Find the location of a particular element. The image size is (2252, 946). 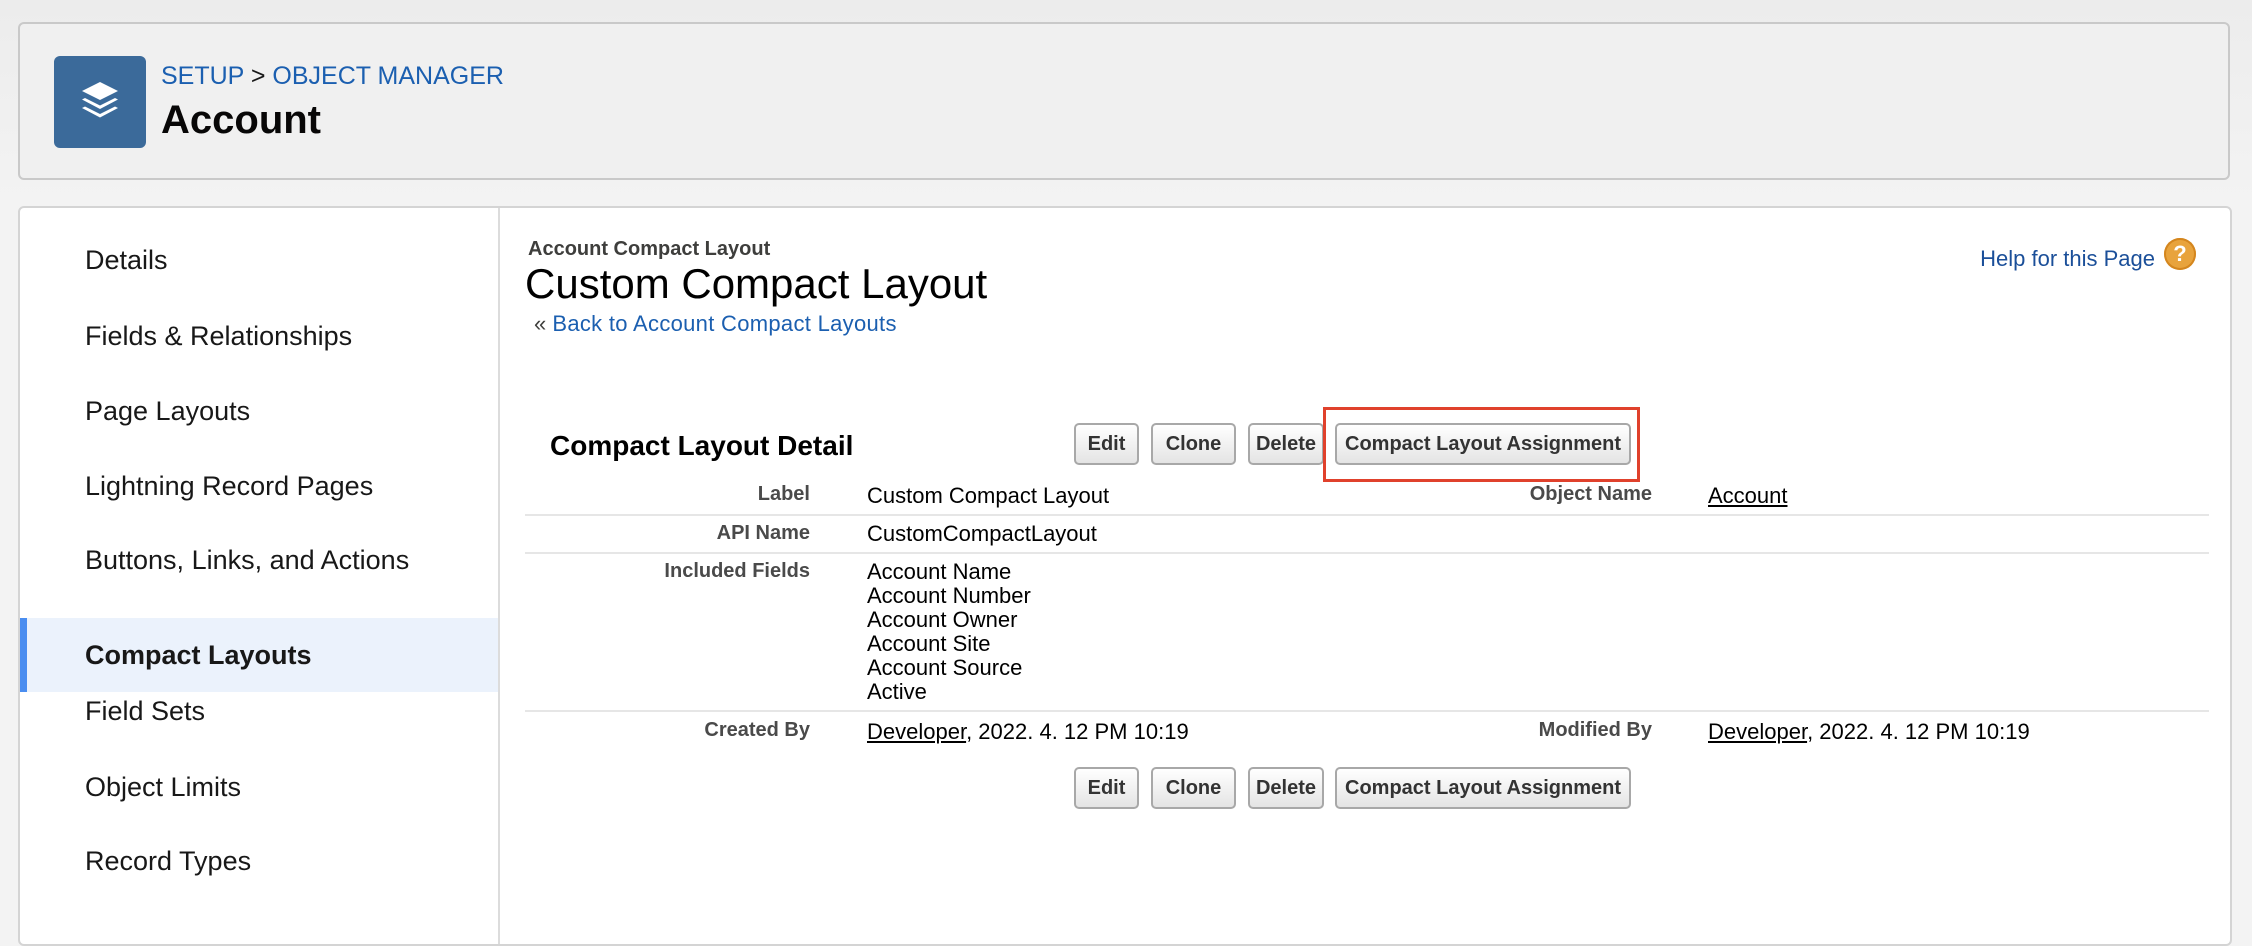

object-name-link: Account is located at coordinates (1748, 496).